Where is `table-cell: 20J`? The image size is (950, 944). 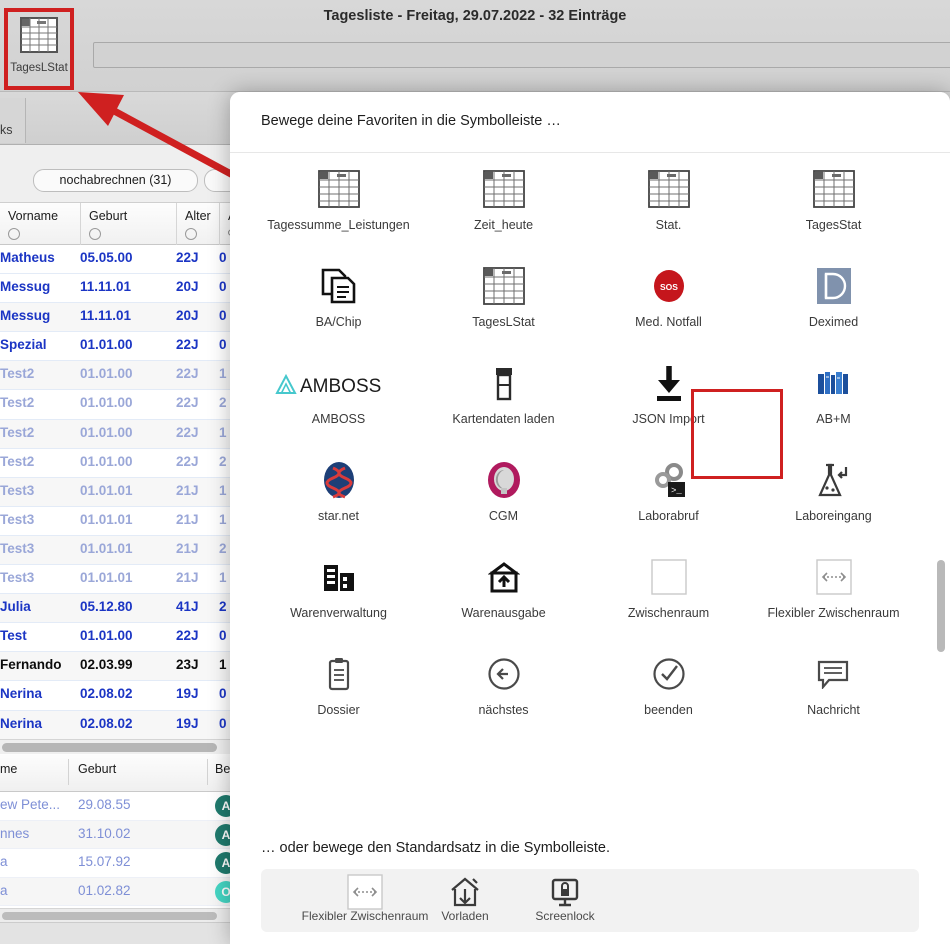
table-cell: 20J is located at coordinates (187, 287).